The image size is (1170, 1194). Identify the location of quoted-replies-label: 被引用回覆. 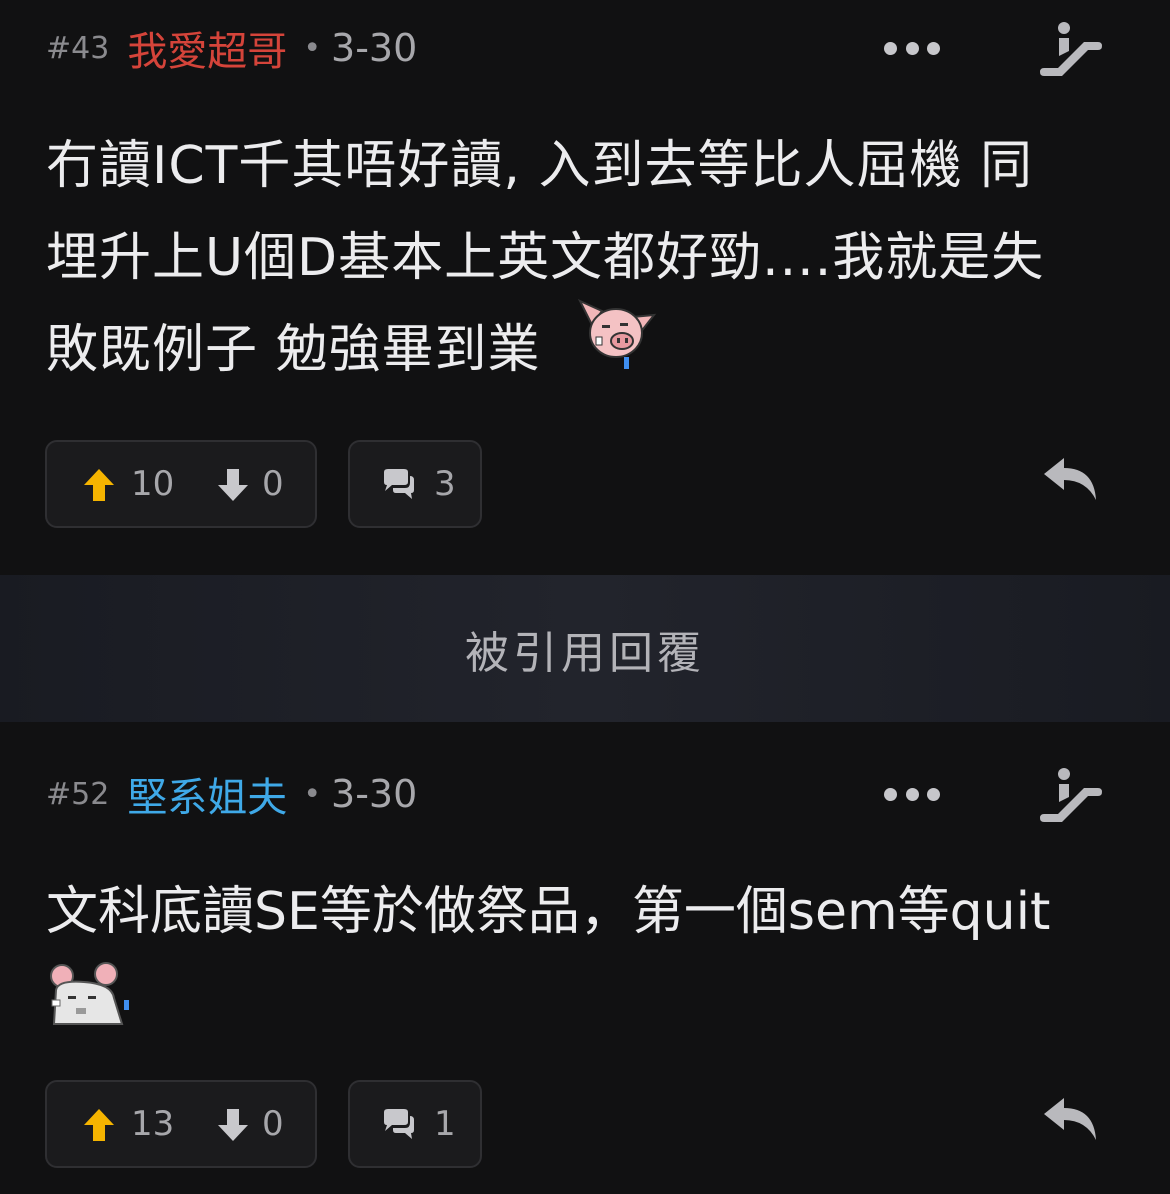
(585, 653).